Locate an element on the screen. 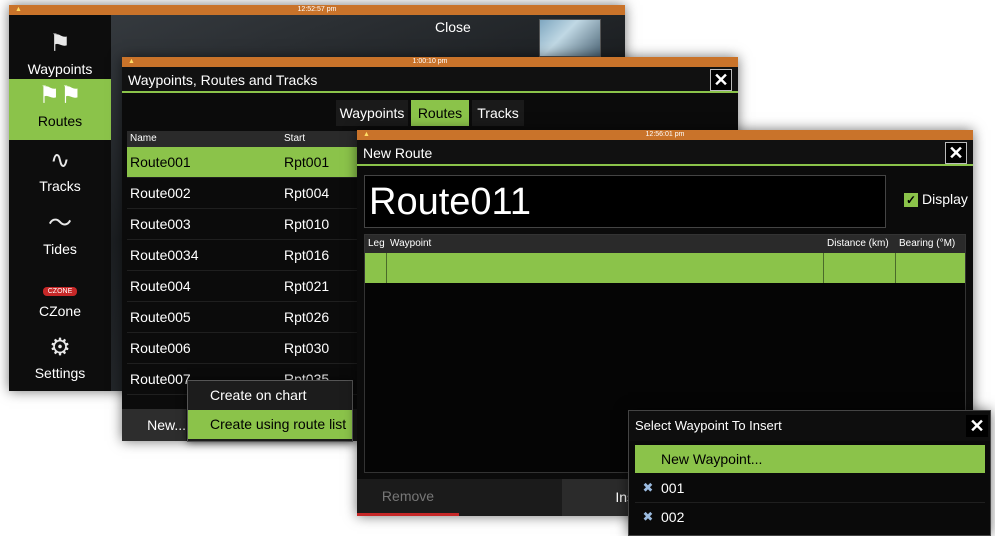  column-header-name: Name is located at coordinates (143, 138).